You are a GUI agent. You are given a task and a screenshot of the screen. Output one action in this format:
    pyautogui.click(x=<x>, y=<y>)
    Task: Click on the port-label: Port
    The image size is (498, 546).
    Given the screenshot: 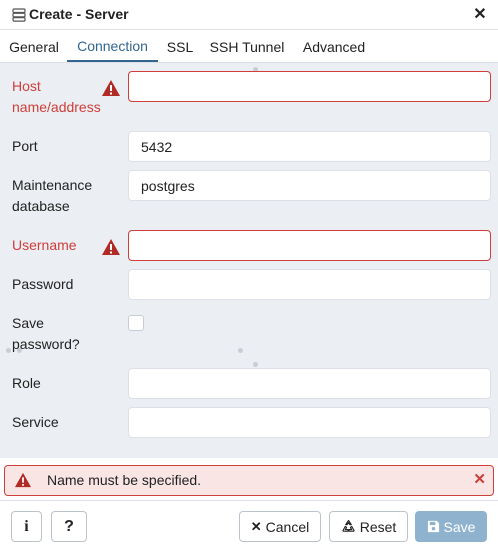 What is the action you would take?
    pyautogui.click(x=25, y=146)
    